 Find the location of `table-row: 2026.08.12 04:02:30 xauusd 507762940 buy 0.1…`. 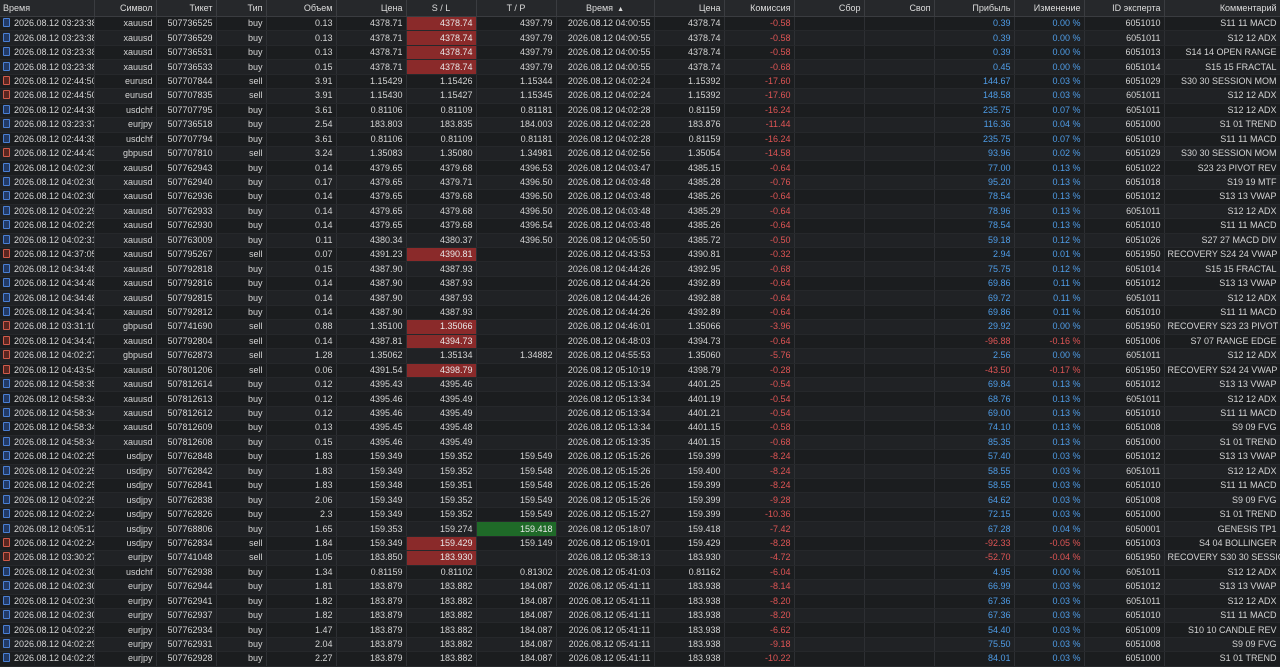

table-row: 2026.08.12 04:02:30 xauusd 507762940 buy 0.1… is located at coordinates (640, 183).